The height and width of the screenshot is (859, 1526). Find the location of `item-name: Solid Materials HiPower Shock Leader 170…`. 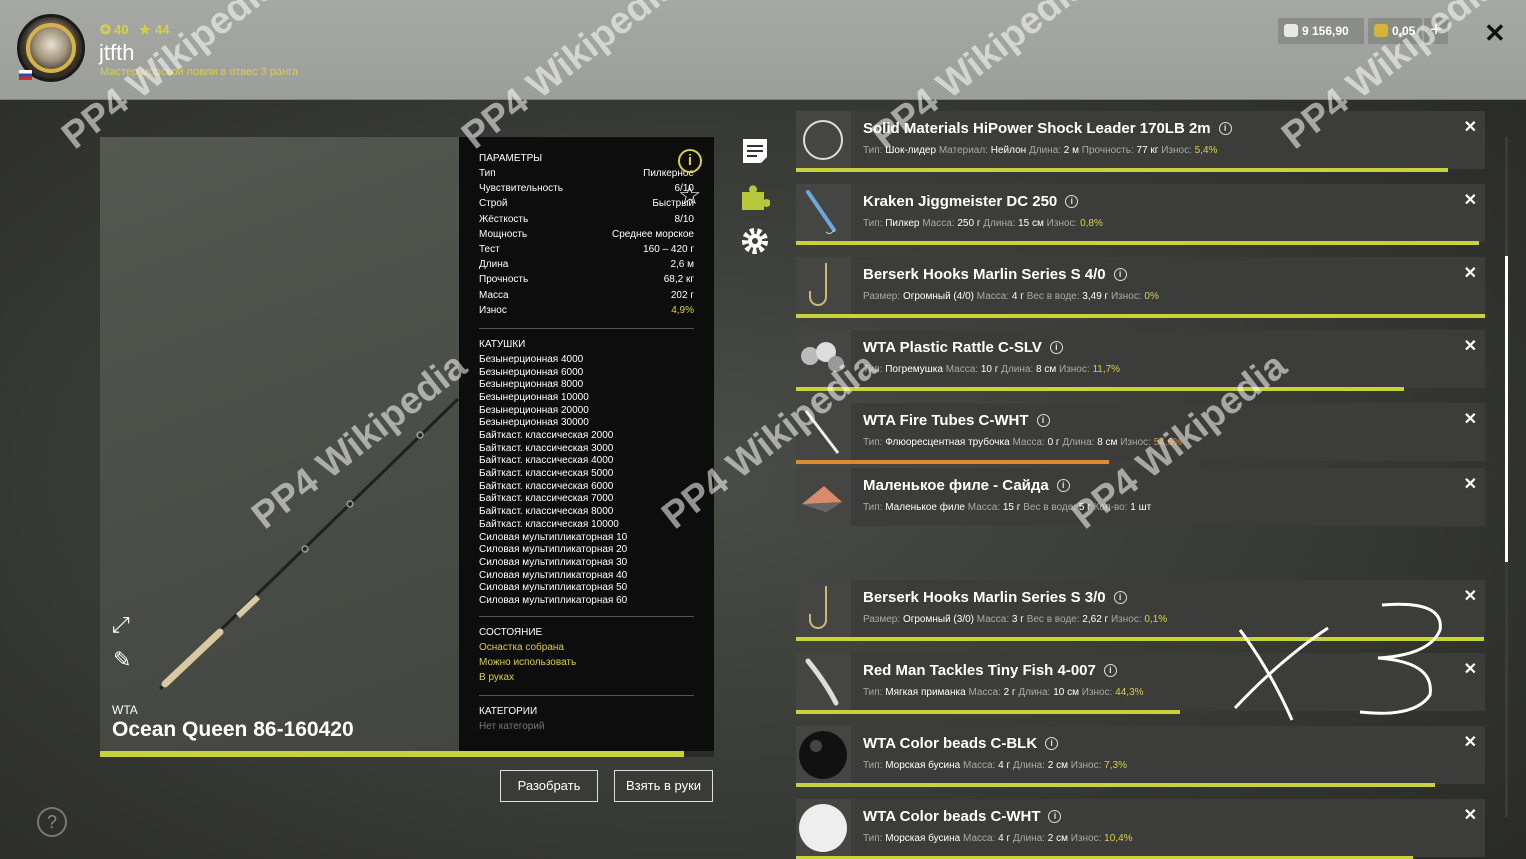

item-name: Solid Materials HiPower Shock Leader 170… is located at coordinates (1047, 128).